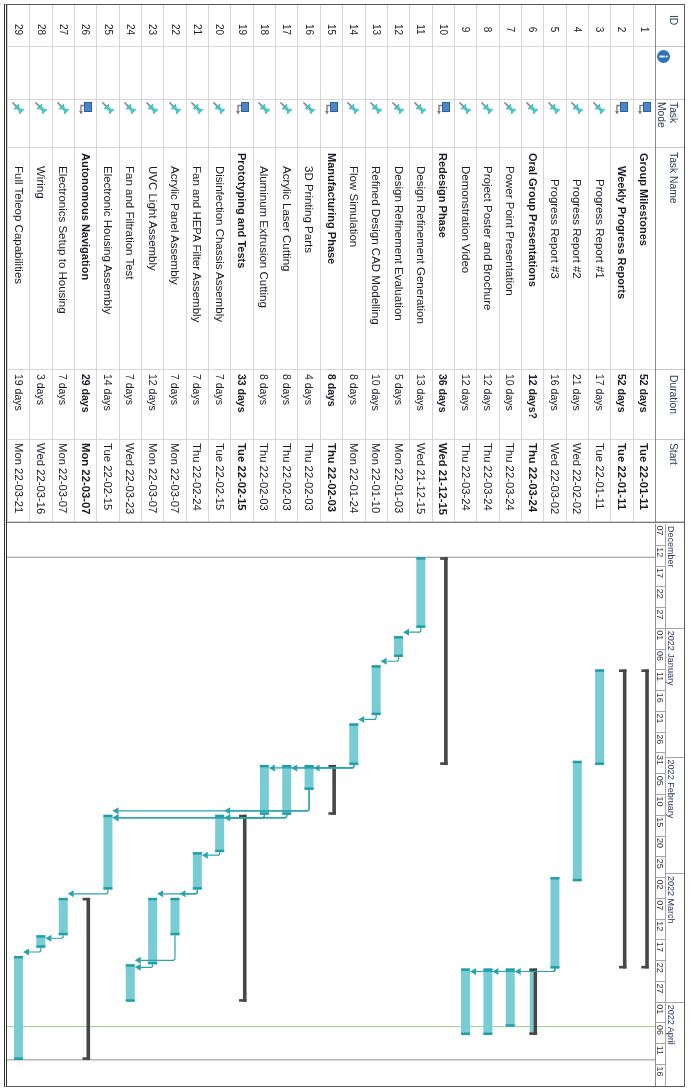  What do you see at coordinates (242, 29) in the screenshot?
I see `task-id: 19` at bounding box center [242, 29].